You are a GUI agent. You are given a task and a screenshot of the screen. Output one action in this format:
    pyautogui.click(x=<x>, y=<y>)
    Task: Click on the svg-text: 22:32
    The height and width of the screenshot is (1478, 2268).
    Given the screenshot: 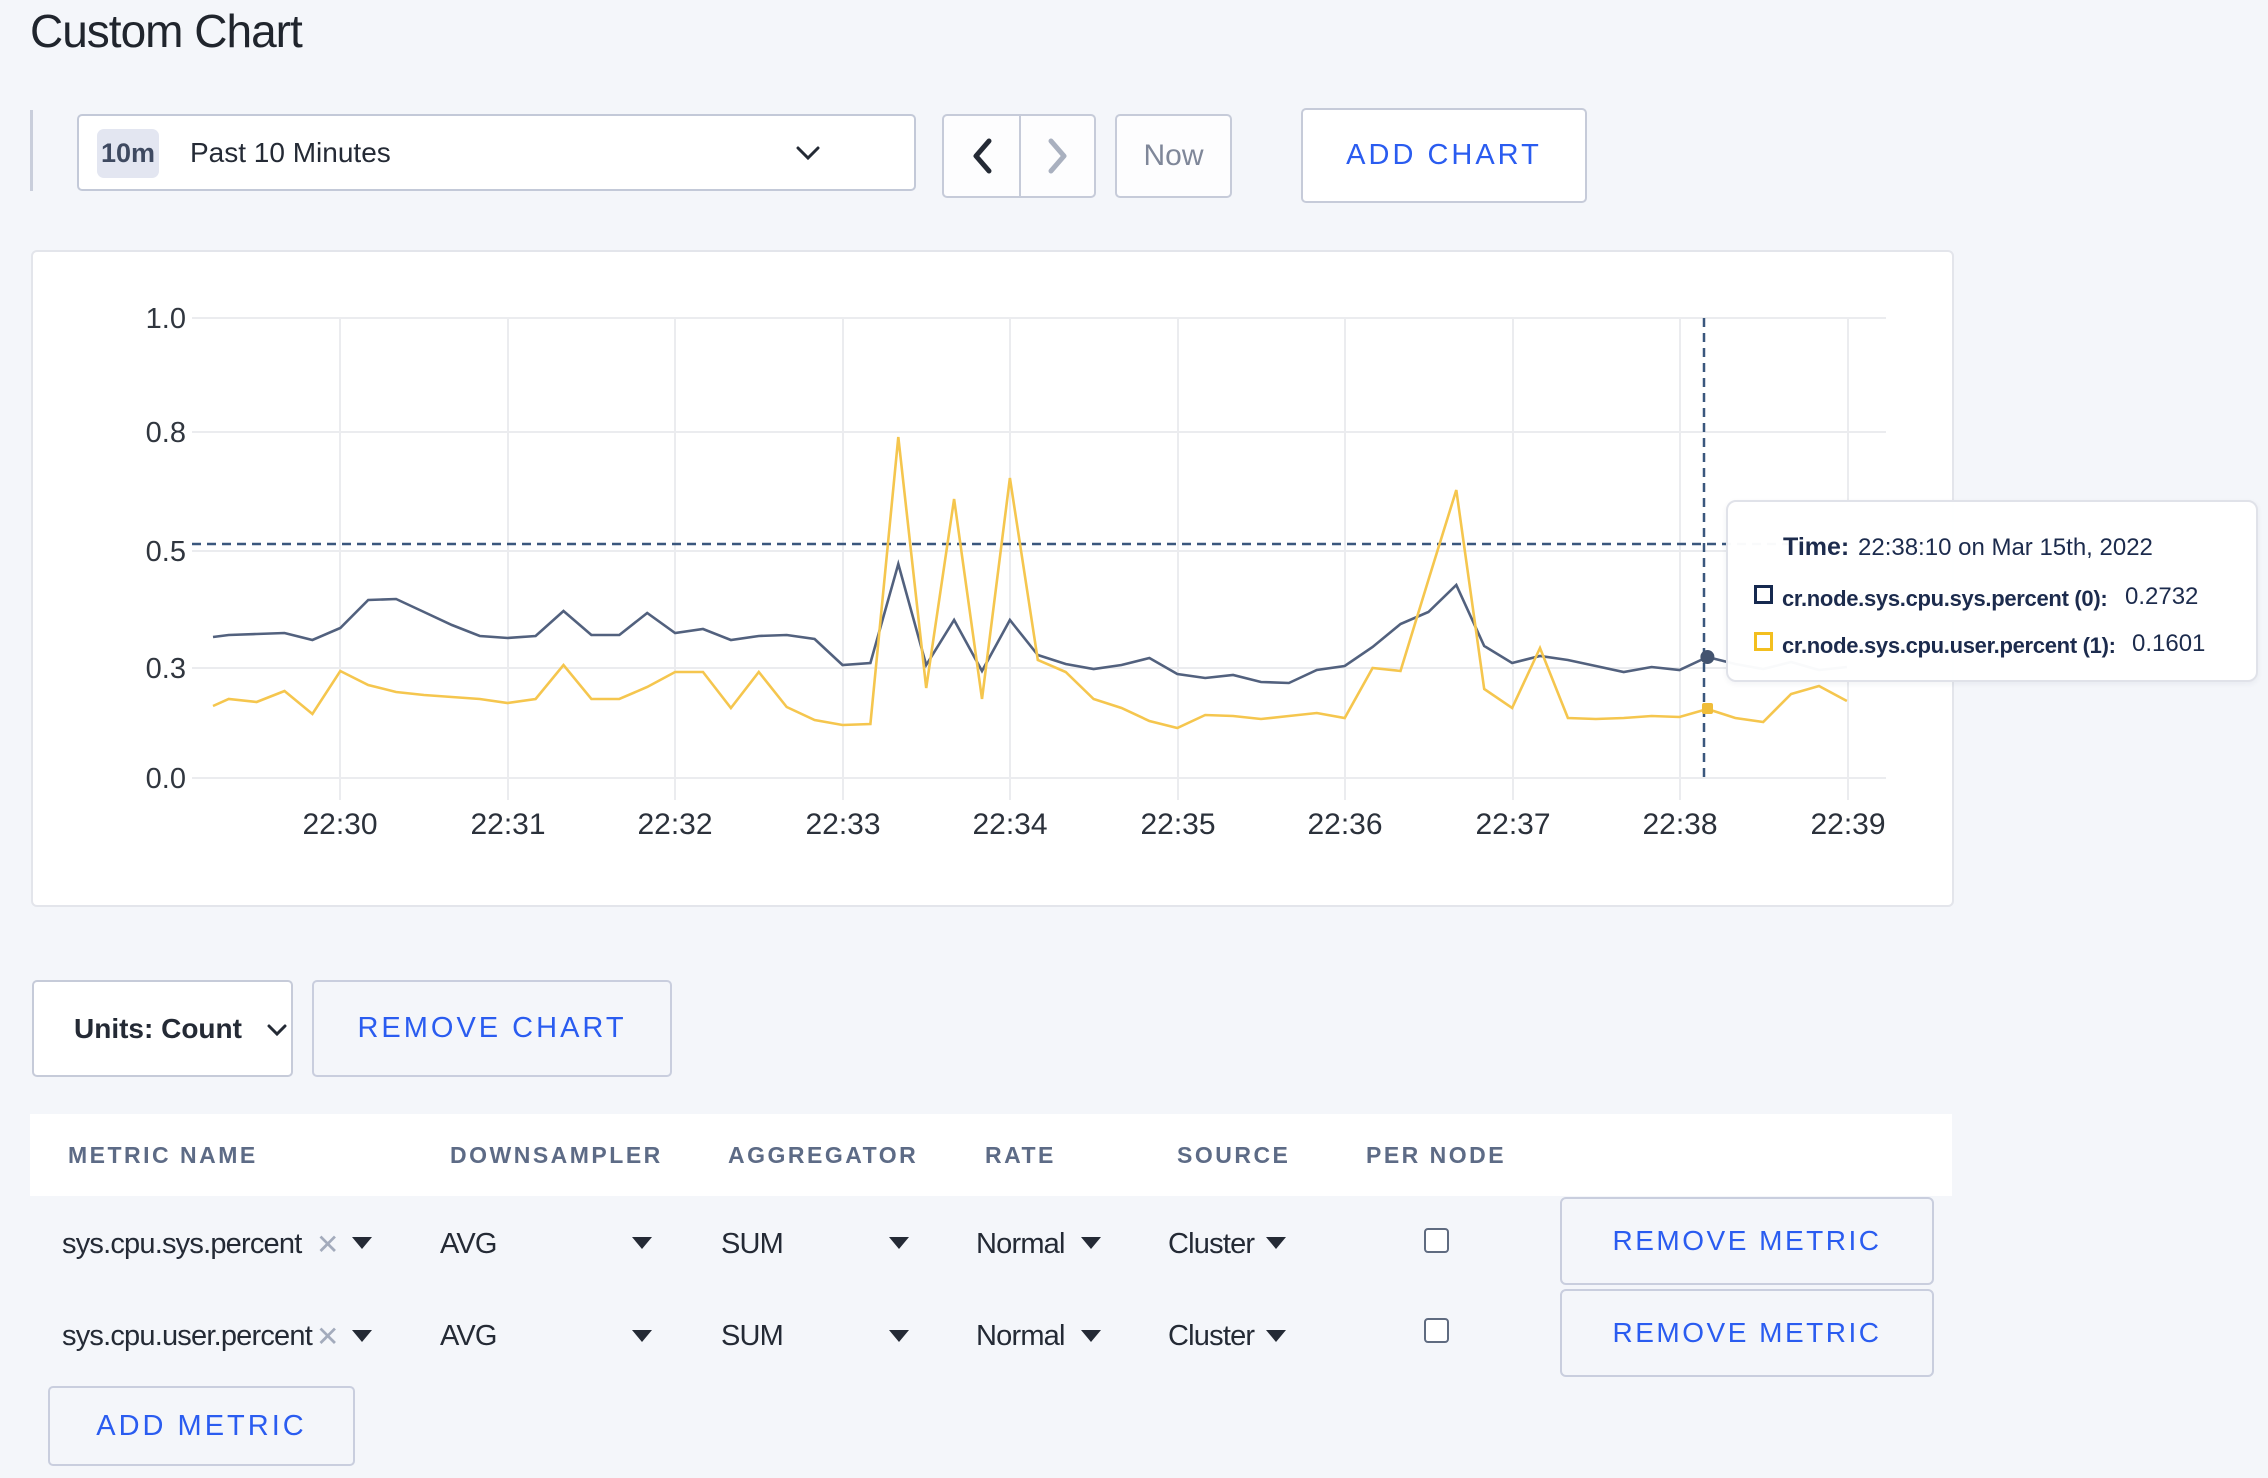 What is the action you would take?
    pyautogui.click(x=674, y=824)
    